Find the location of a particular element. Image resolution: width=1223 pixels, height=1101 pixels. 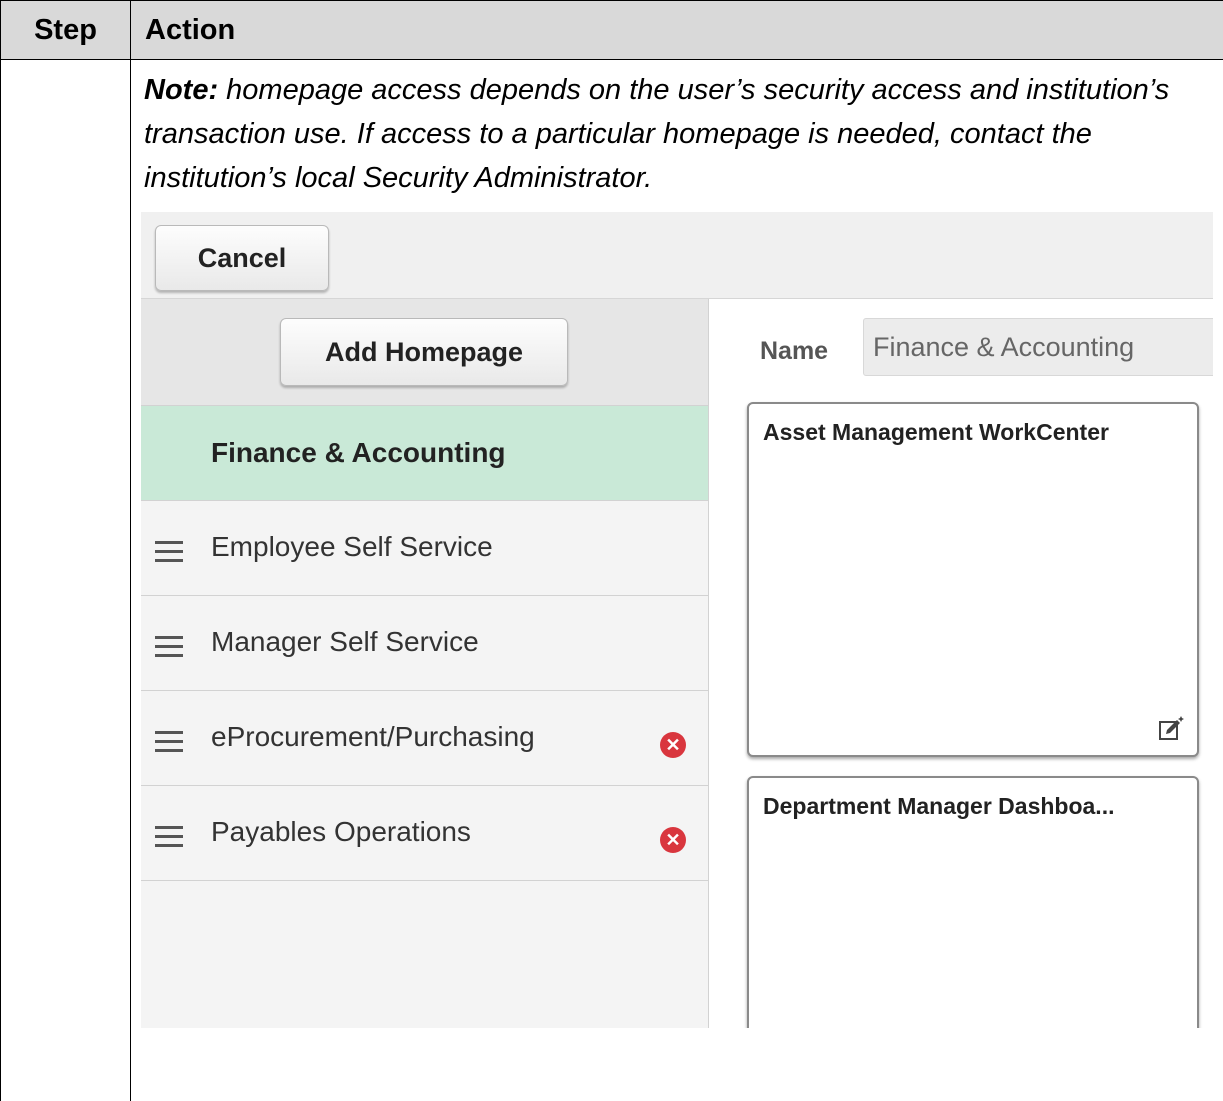

cancel-button: Cancel is located at coordinates (242, 258).